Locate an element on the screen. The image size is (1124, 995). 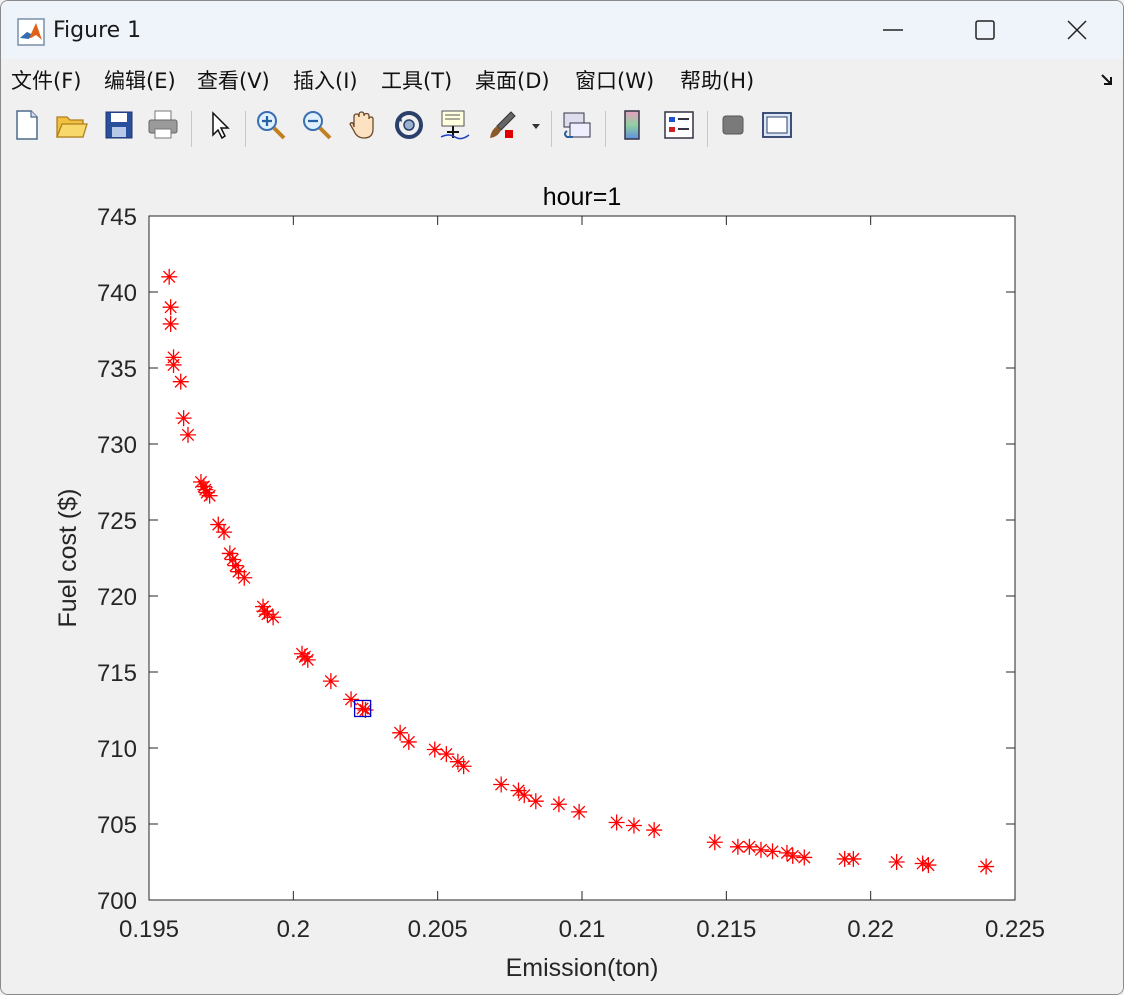
zoom-out-icon is located at coordinates (317, 125).